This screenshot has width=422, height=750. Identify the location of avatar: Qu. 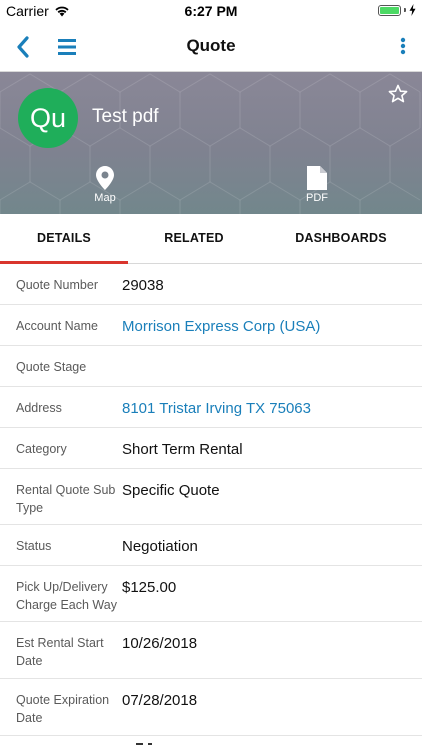
(48, 118).